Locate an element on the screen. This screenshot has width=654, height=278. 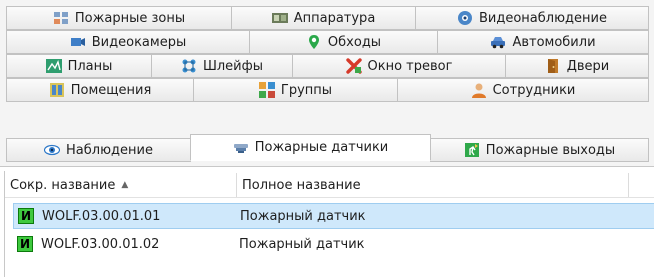
tab-cars: Автомобили is located at coordinates (543, 42).